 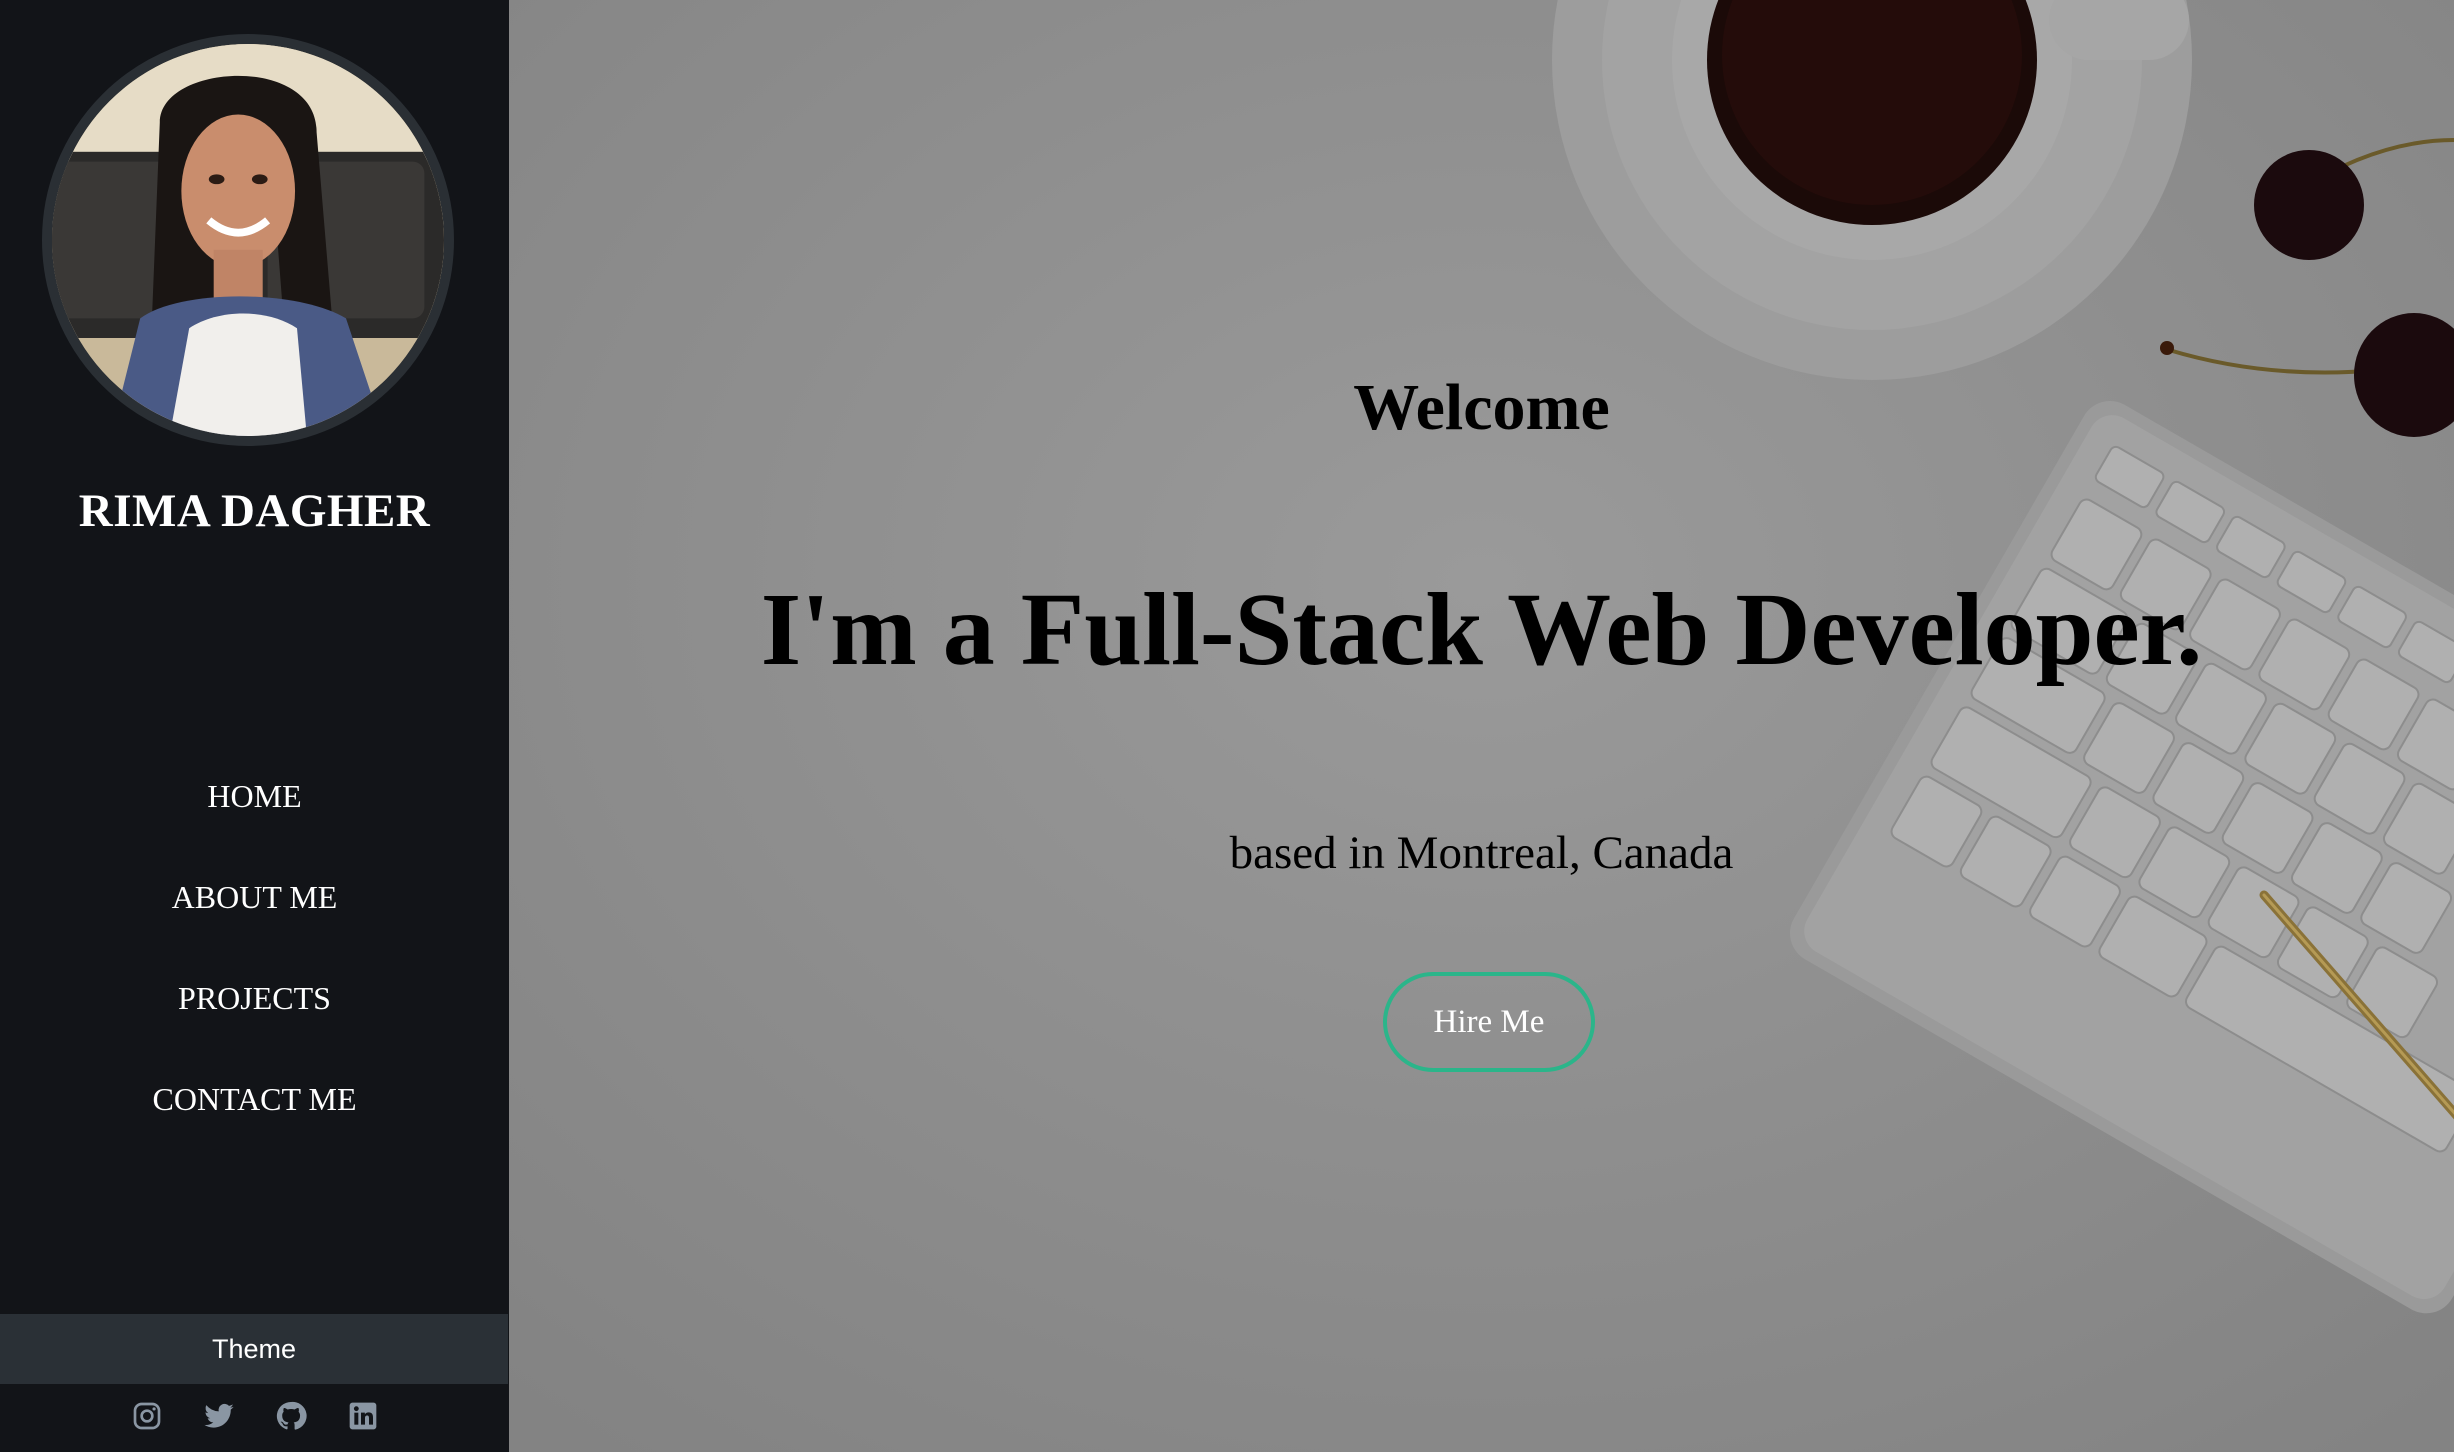 I want to click on instagram-icon, so click(x=146, y=1416).